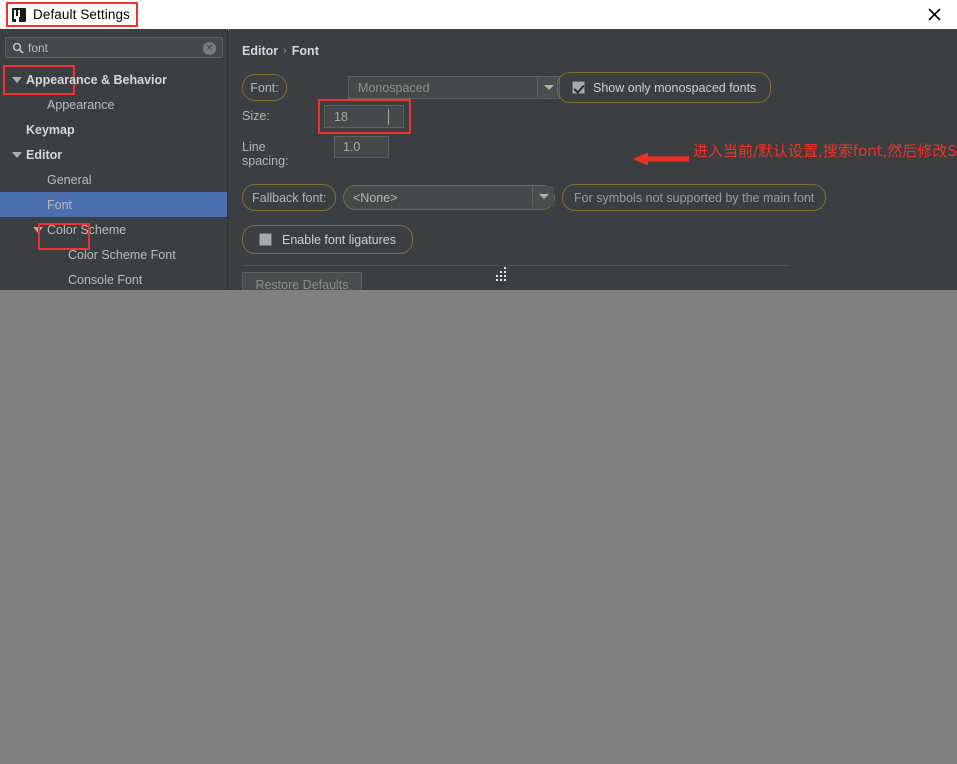 The image size is (957, 764). I want to click on sidebar-item-label: Color Scheme, so click(87, 229).